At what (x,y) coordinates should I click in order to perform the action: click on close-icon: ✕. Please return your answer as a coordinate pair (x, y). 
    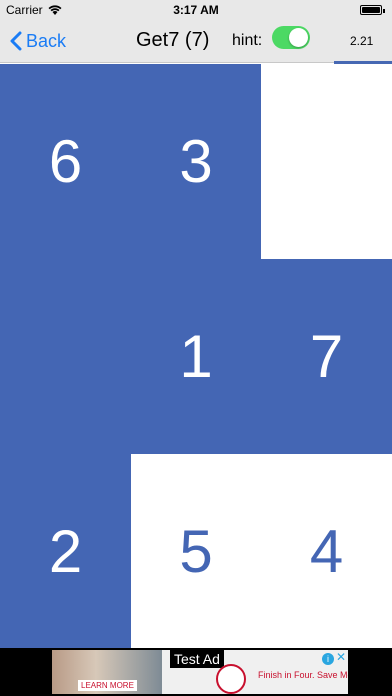
    Looking at the image, I should click on (341, 657).